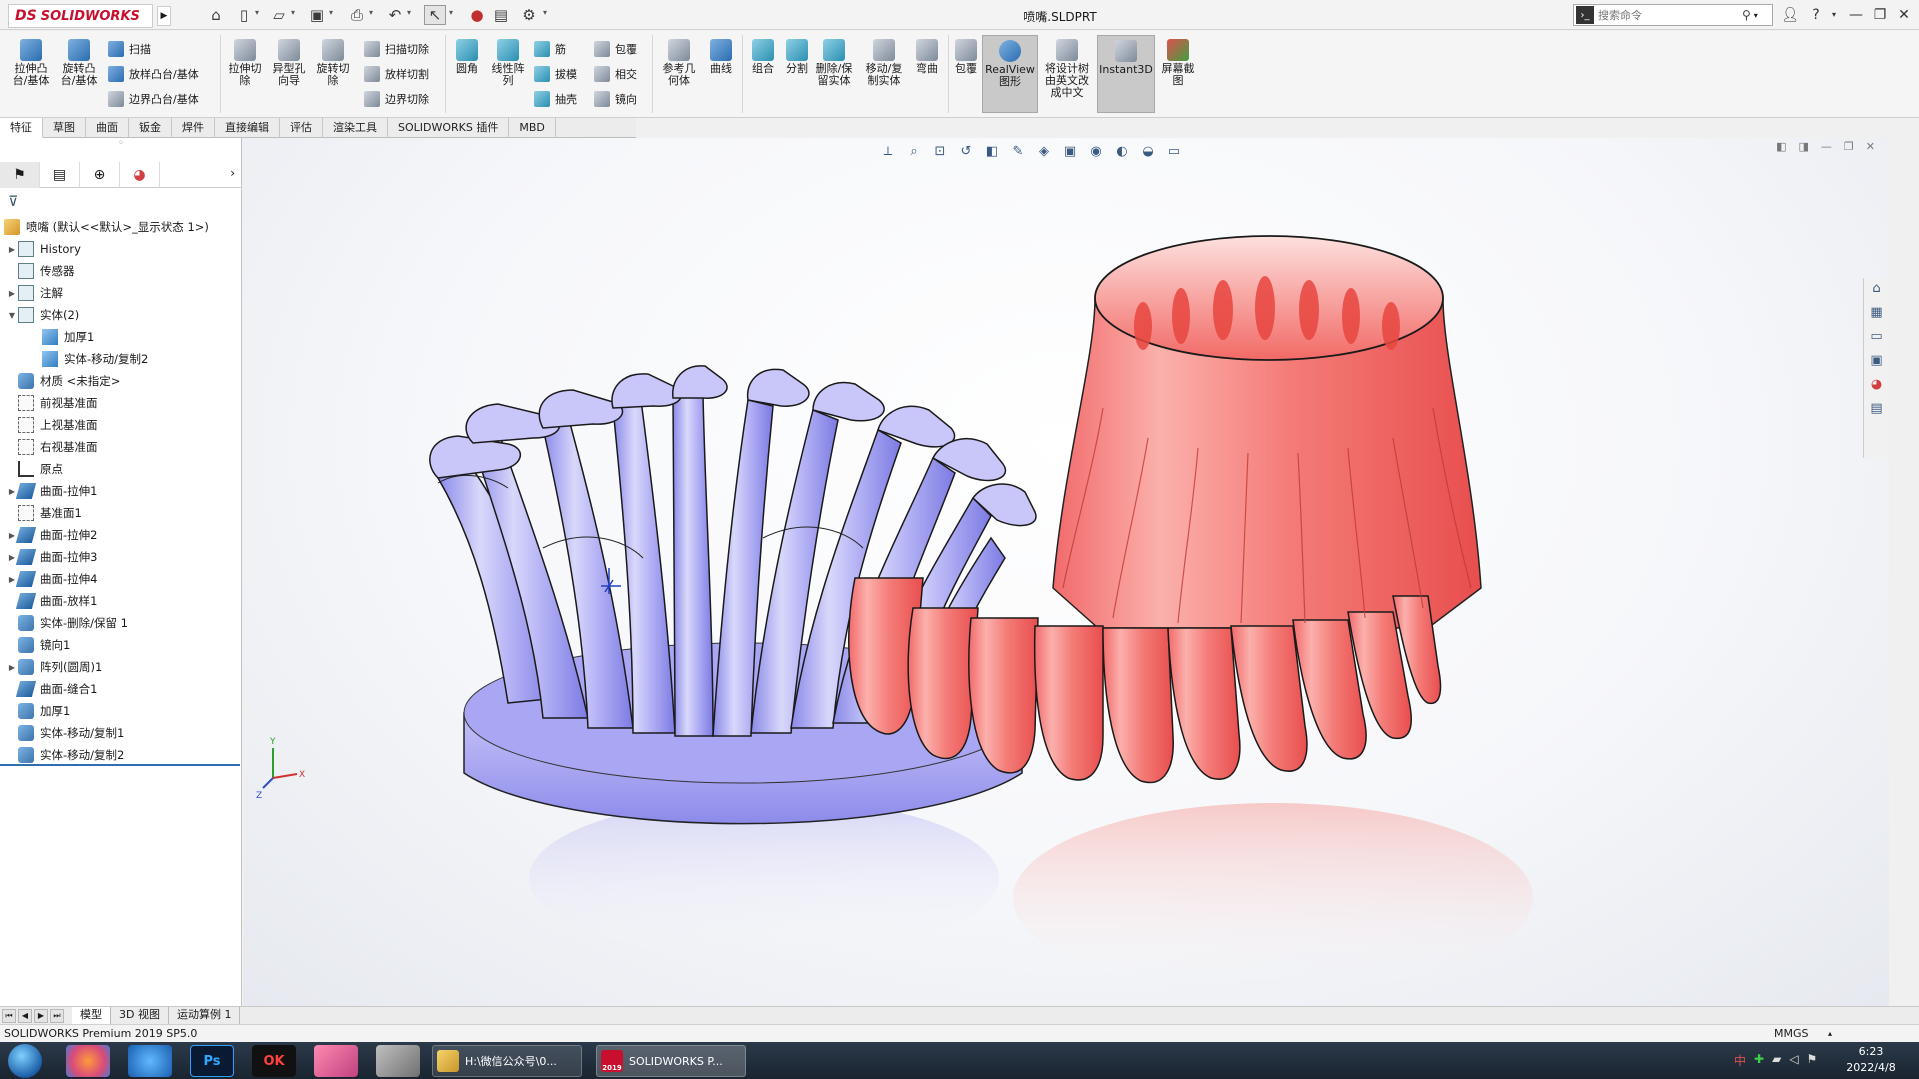  What do you see at coordinates (1856, 15) in the screenshot?
I see `minimize-icon: —` at bounding box center [1856, 15].